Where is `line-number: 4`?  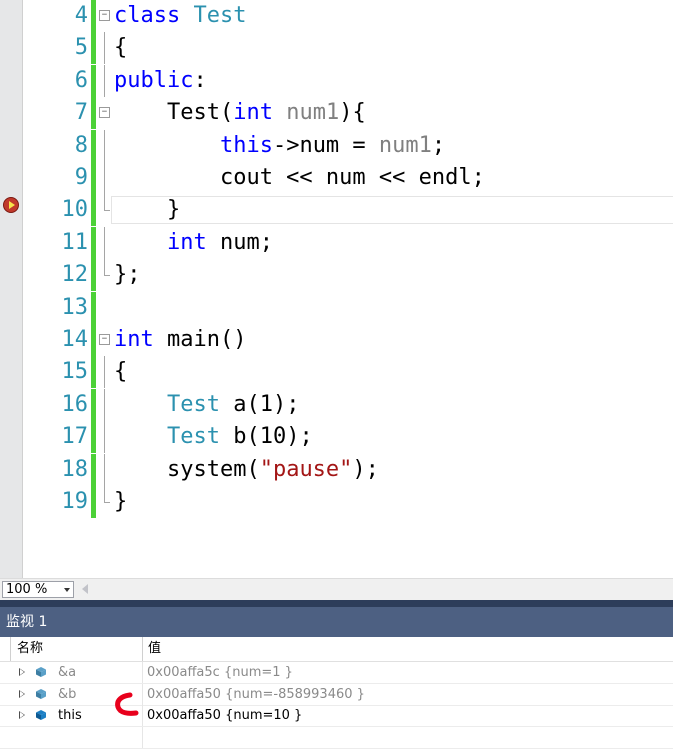
line-number: 4 is located at coordinates (81, 15).